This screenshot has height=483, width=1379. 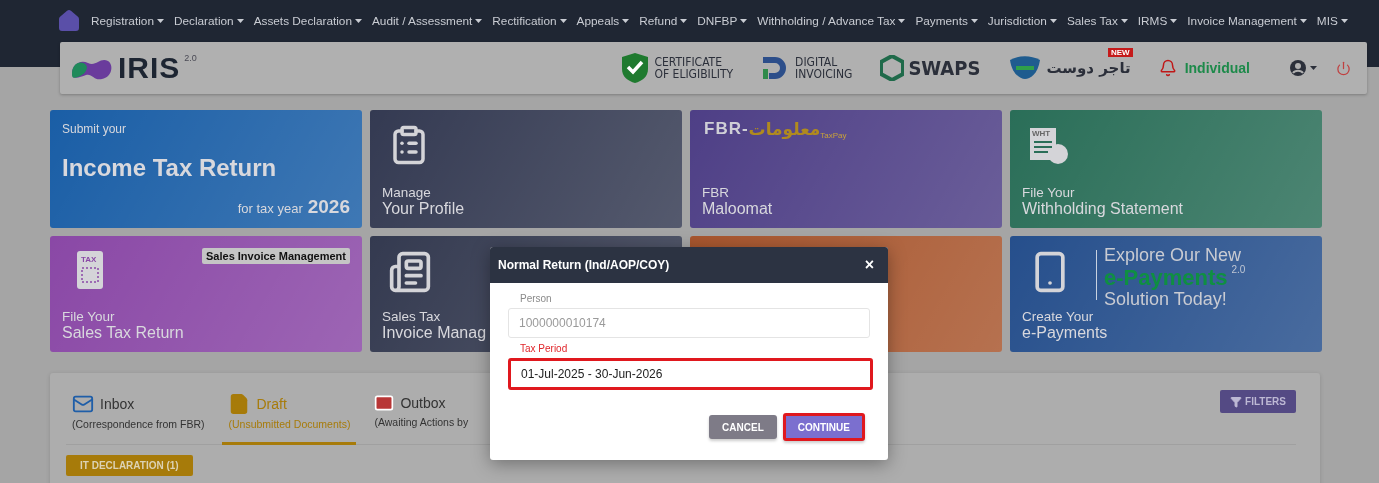 I want to click on tax-document-icon, so click(x=90, y=270).